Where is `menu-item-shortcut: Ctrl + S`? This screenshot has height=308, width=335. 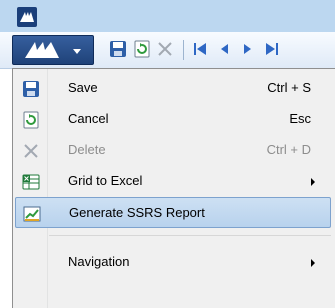
menu-item-shortcut: Ctrl + S is located at coordinates (289, 87).